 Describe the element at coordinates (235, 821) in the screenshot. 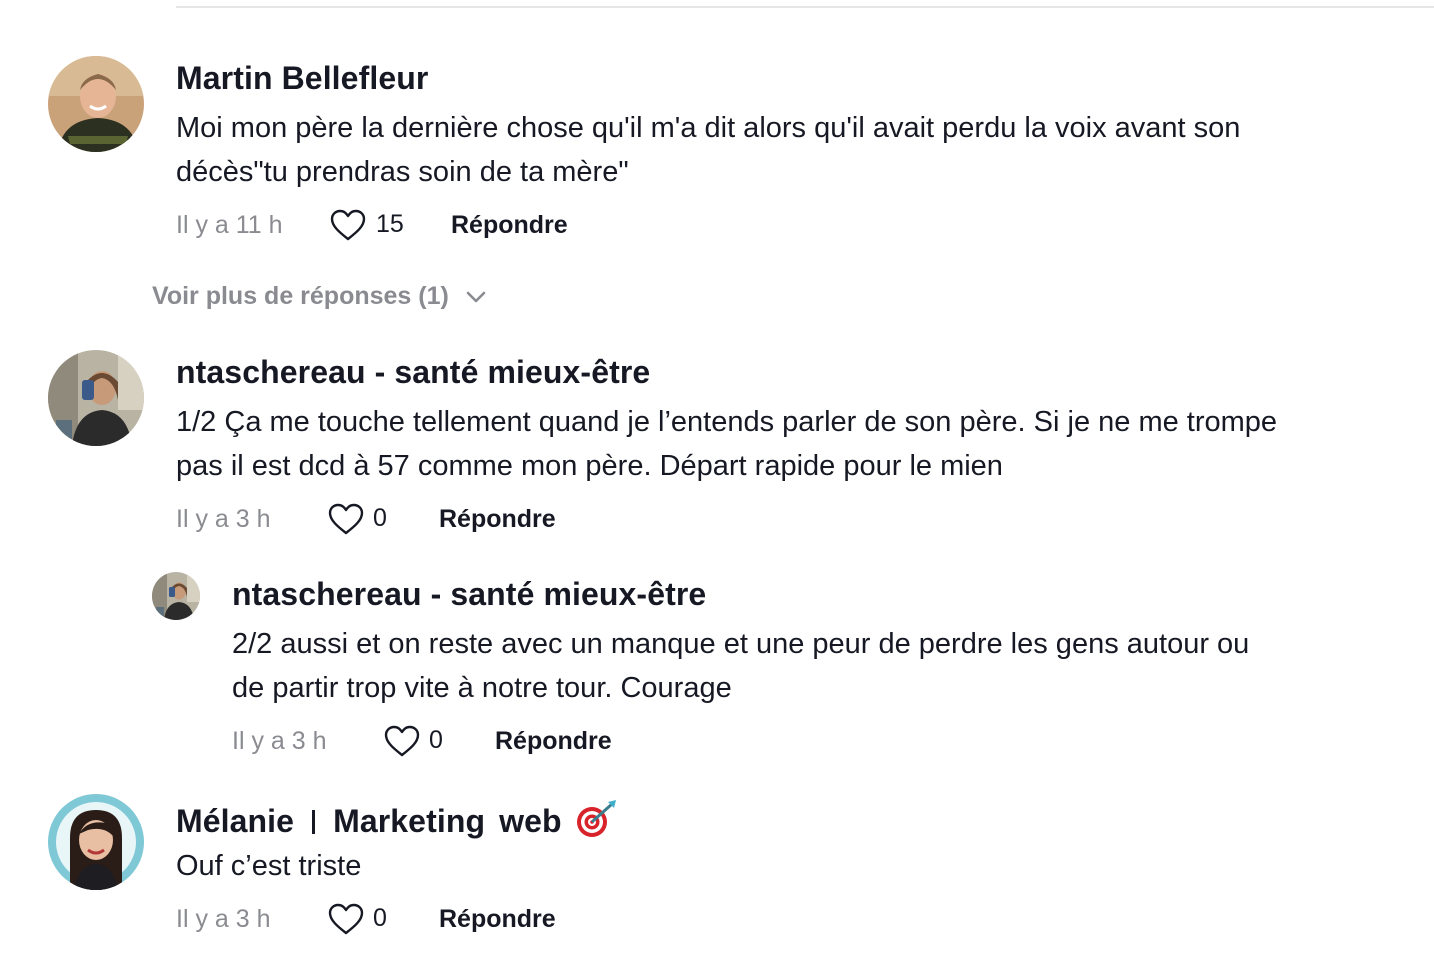

I see `author-name-part: Mélanie` at that location.